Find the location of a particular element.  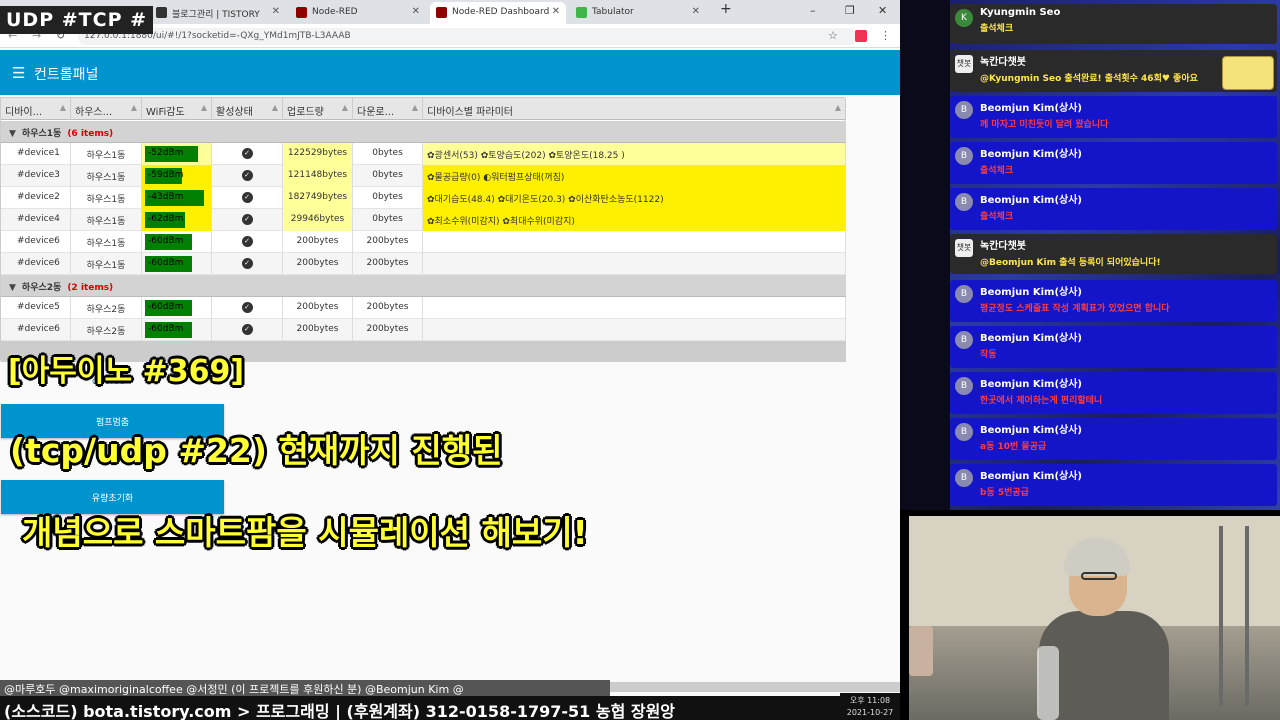

new-tab-button: + is located at coordinates (726, 9).